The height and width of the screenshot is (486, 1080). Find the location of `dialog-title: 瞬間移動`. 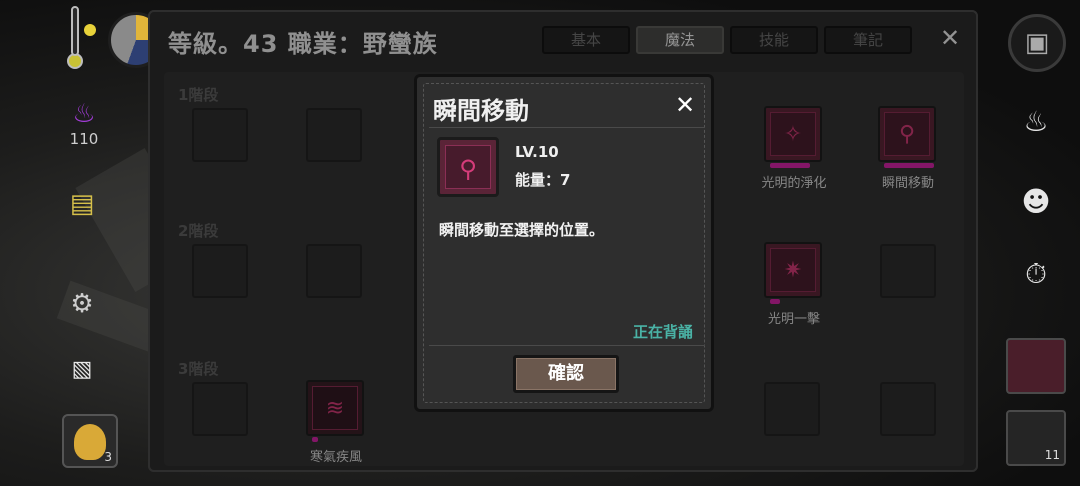

dialog-title: 瞬間移動 is located at coordinates (481, 111).